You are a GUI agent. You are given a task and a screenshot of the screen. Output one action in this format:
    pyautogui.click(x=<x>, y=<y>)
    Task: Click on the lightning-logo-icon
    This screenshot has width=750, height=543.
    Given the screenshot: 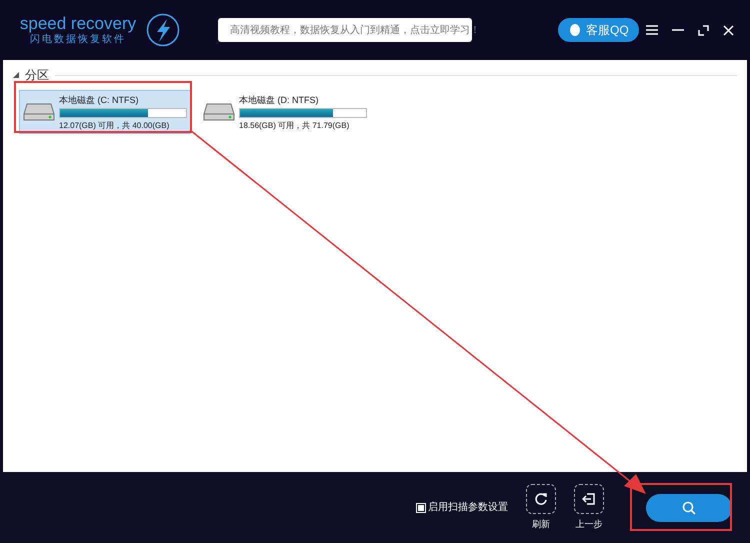 What is the action you would take?
    pyautogui.click(x=163, y=30)
    